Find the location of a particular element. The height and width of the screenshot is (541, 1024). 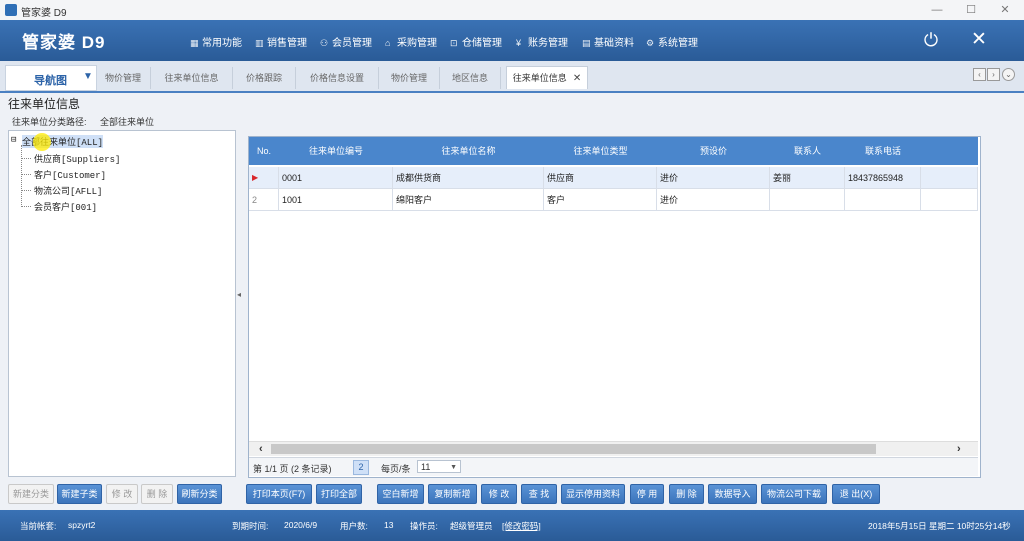

tab-menu-icon: ⌄ is located at coordinates (1008, 74).